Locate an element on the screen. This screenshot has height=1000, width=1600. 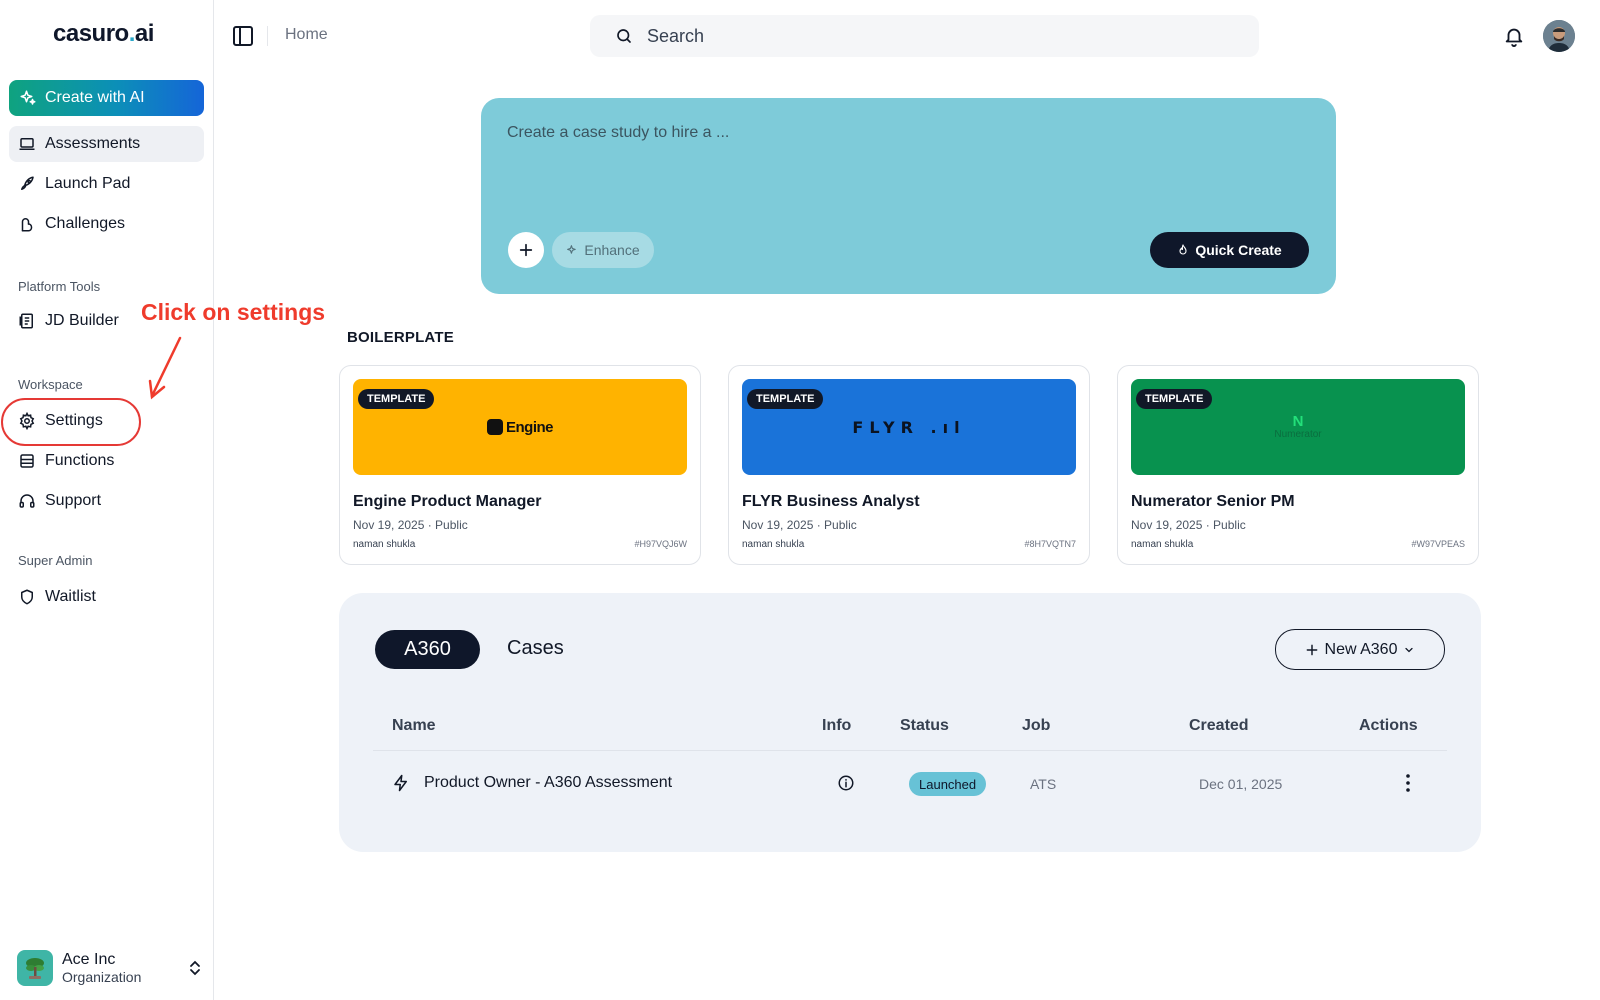
laptop-icon is located at coordinates (27, 144).